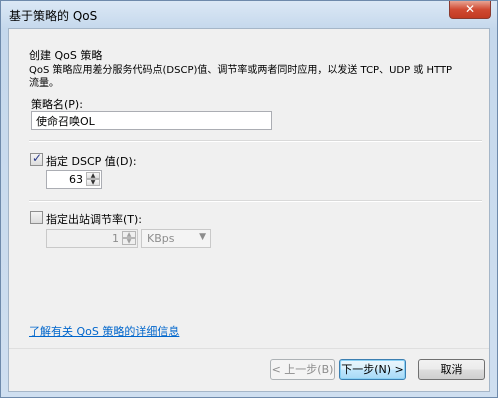 This screenshot has height=400, width=500. What do you see at coordinates (94, 219) in the screenshot?
I see `throttle-label: 指定出站调节率(T):` at bounding box center [94, 219].